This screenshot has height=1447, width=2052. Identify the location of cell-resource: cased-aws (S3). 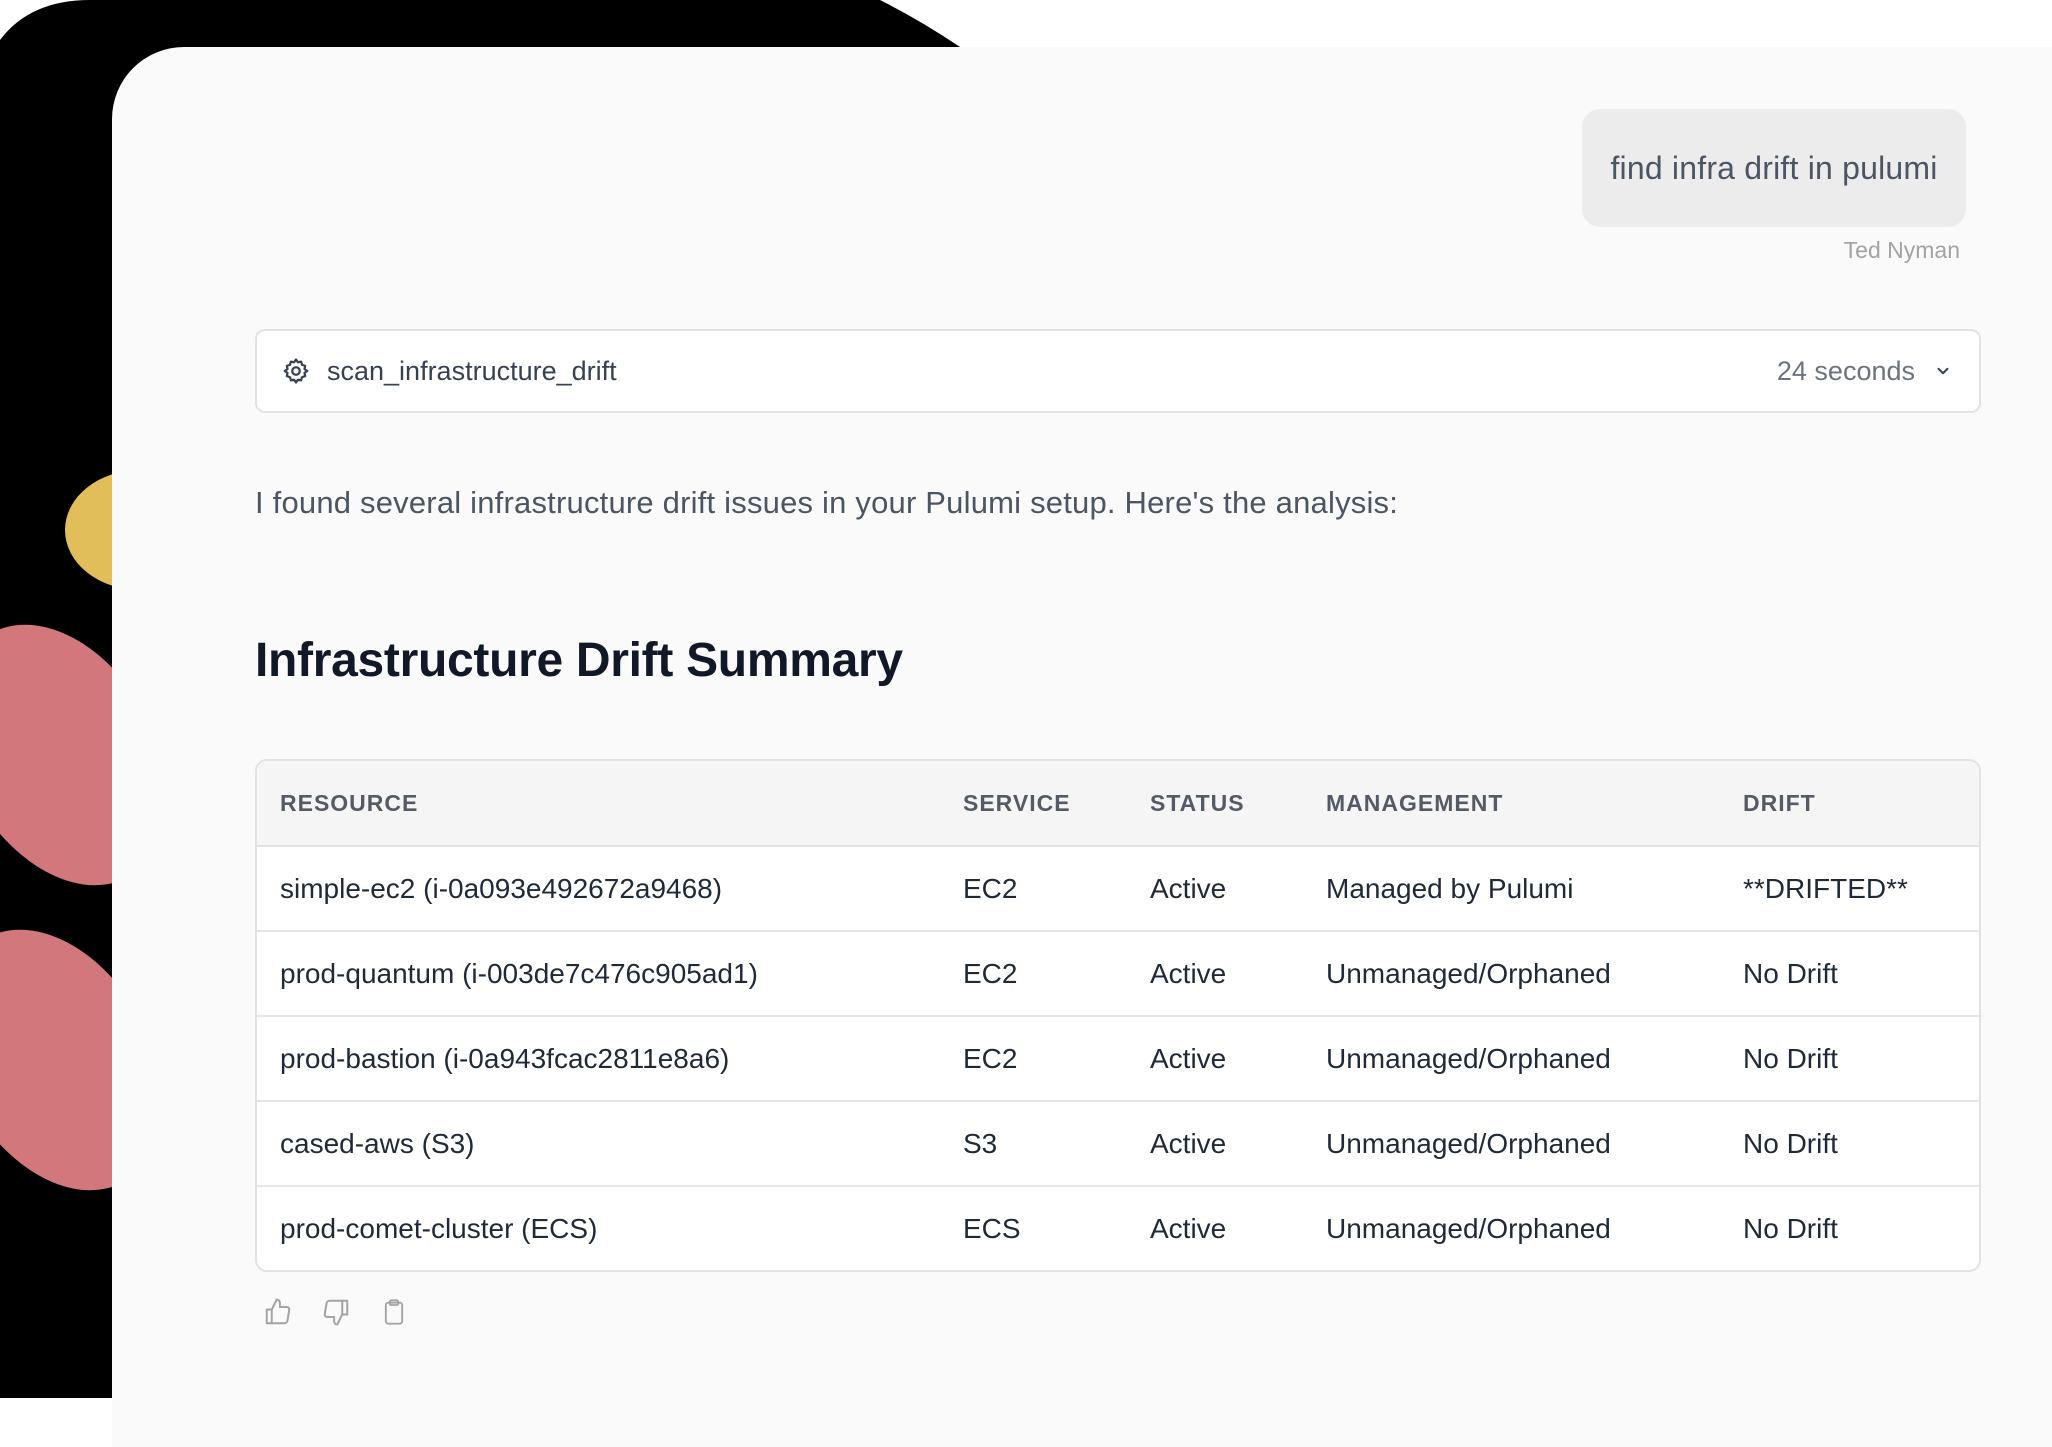
(598, 1144).